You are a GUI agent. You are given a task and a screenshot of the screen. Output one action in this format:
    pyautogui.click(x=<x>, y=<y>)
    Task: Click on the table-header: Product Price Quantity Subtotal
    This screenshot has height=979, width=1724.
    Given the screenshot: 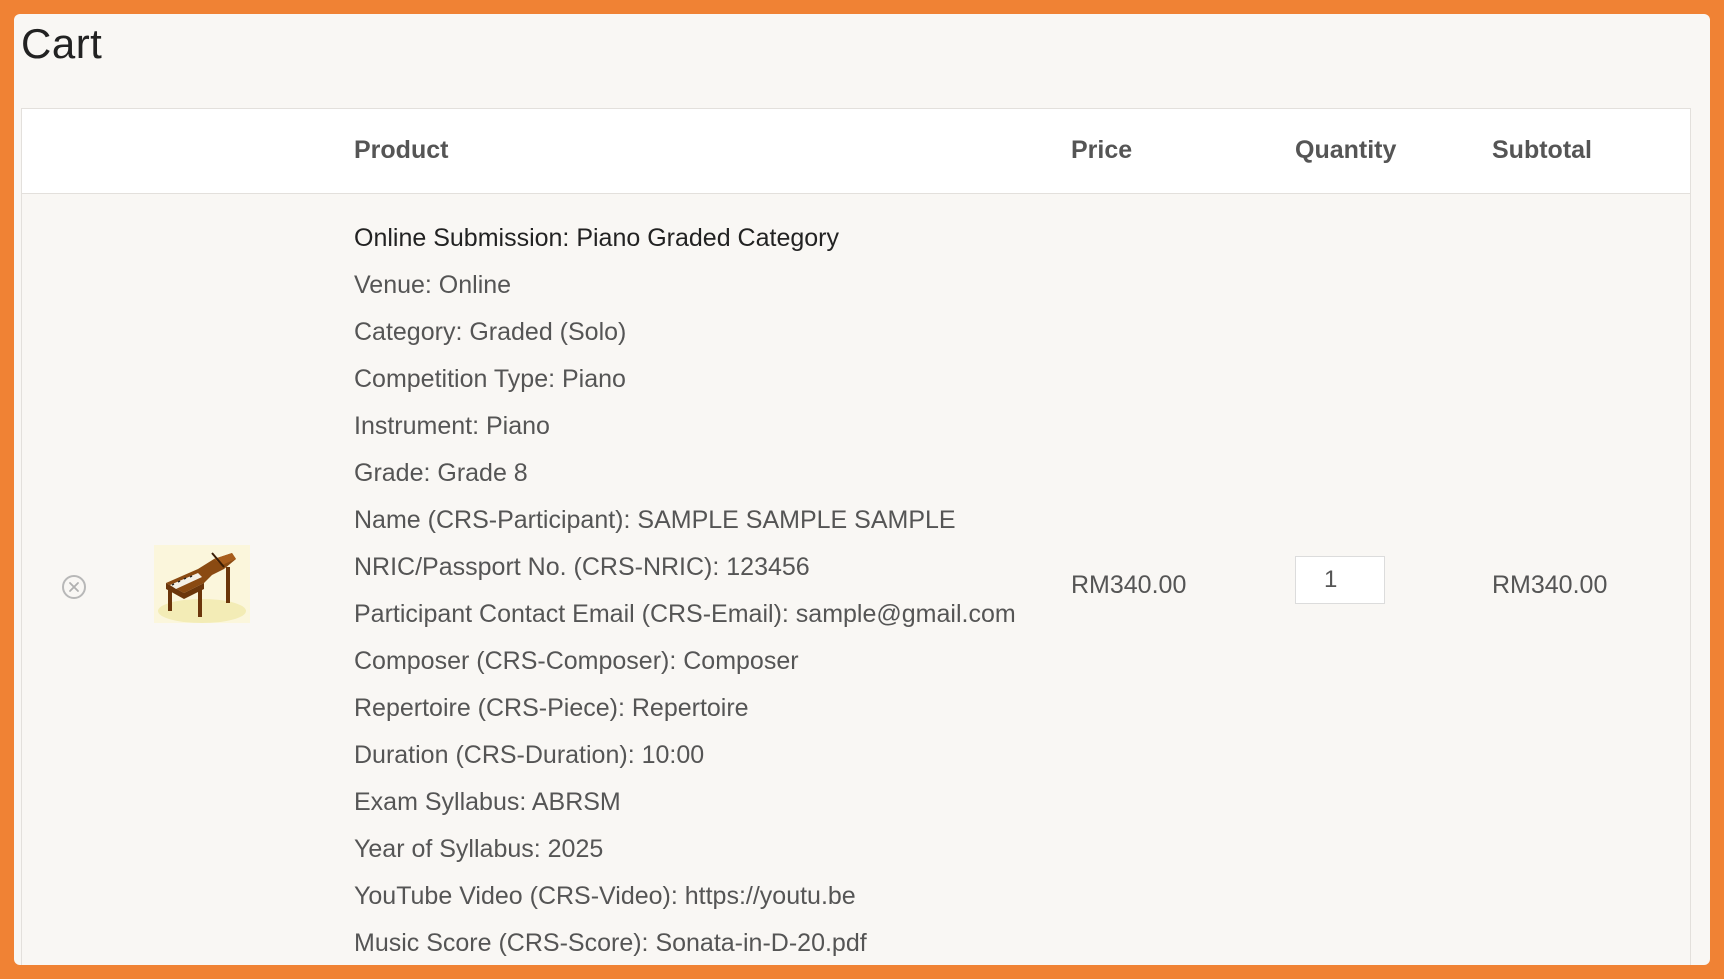 What is the action you would take?
    pyautogui.click(x=856, y=151)
    